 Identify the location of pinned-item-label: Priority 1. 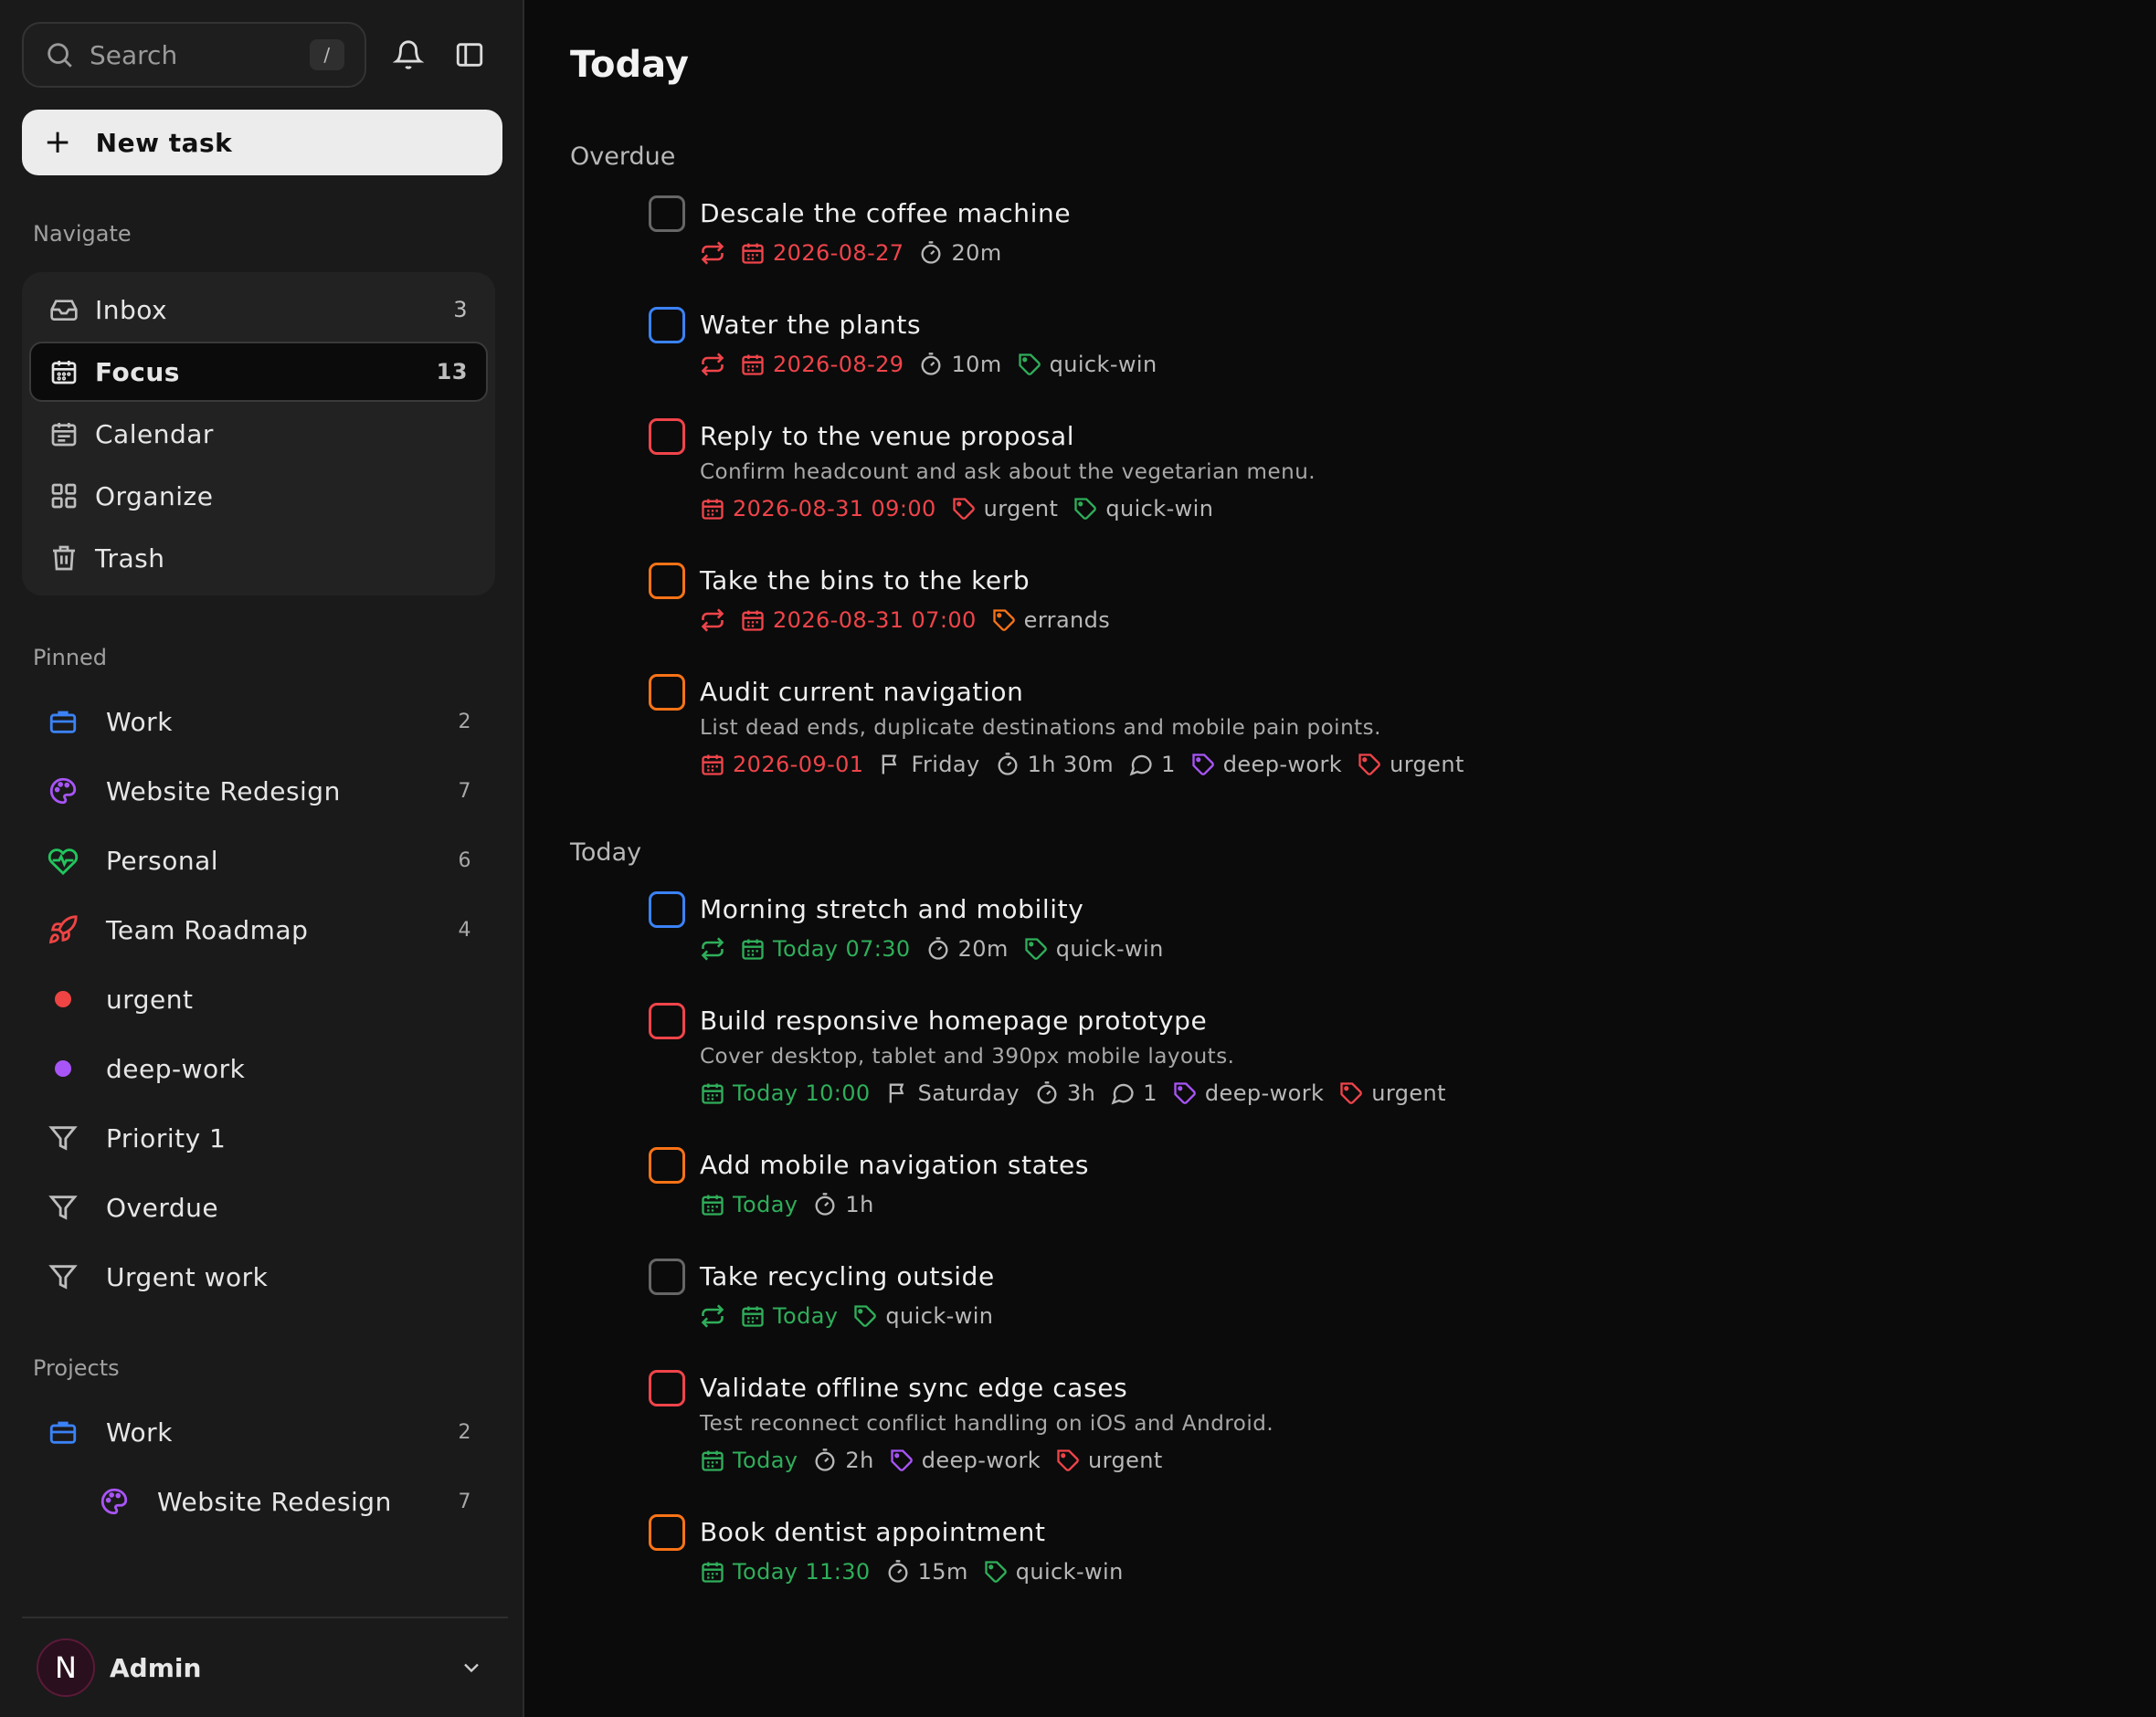
(166, 1138).